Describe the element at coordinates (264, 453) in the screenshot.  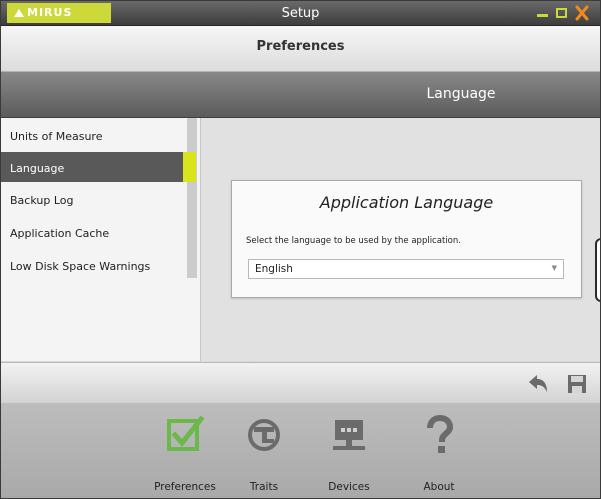
I see `nav-traits: Traits` at that location.